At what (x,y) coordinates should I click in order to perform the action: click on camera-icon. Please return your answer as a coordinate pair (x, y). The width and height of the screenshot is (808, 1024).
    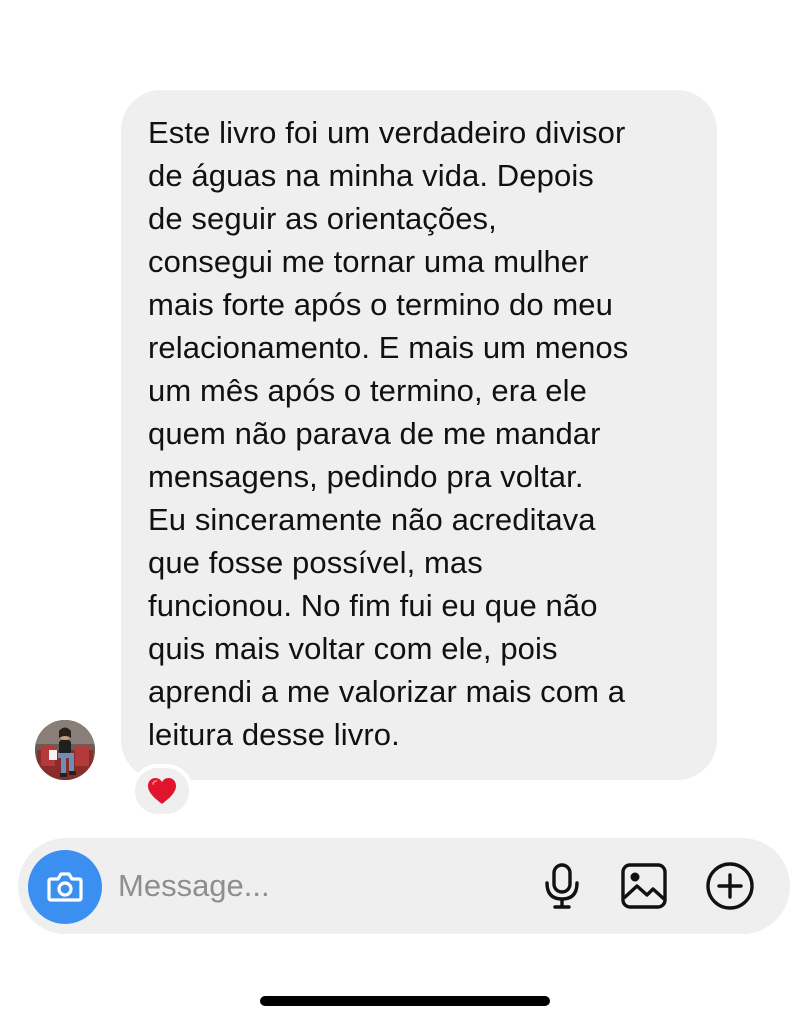
    Looking at the image, I should click on (65, 887).